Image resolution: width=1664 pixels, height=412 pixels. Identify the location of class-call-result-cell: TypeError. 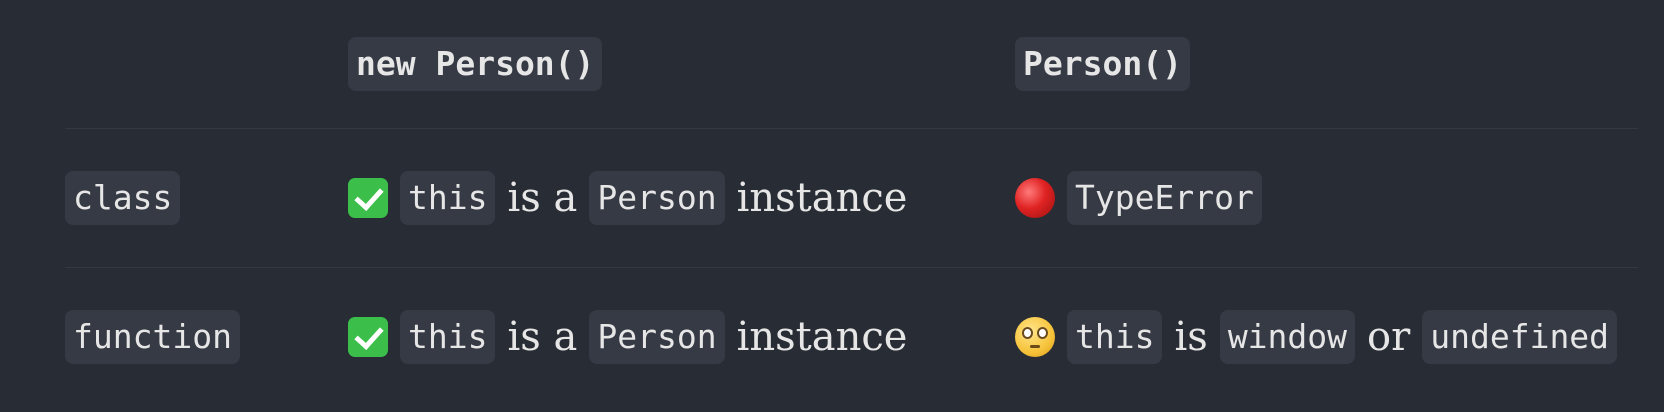
(1326, 198).